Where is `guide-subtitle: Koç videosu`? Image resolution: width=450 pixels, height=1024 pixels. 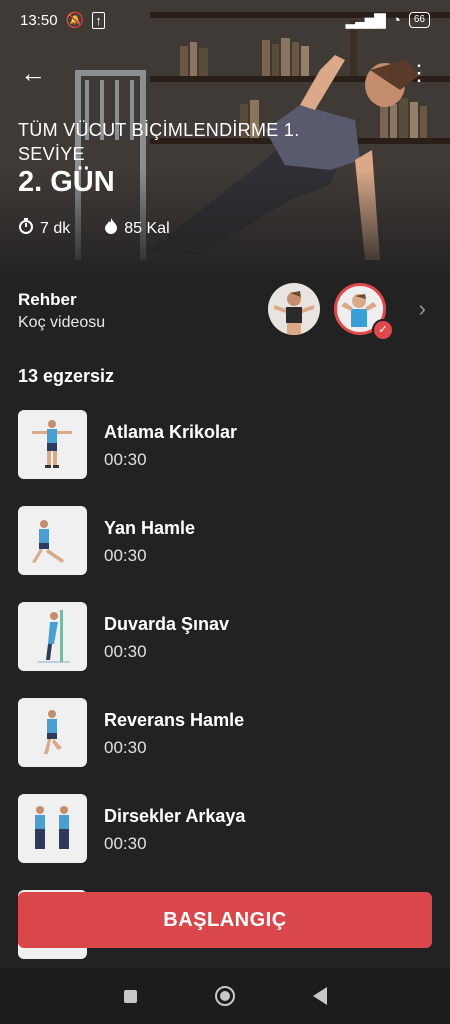
guide-subtitle: Koç videosu is located at coordinates (62, 322).